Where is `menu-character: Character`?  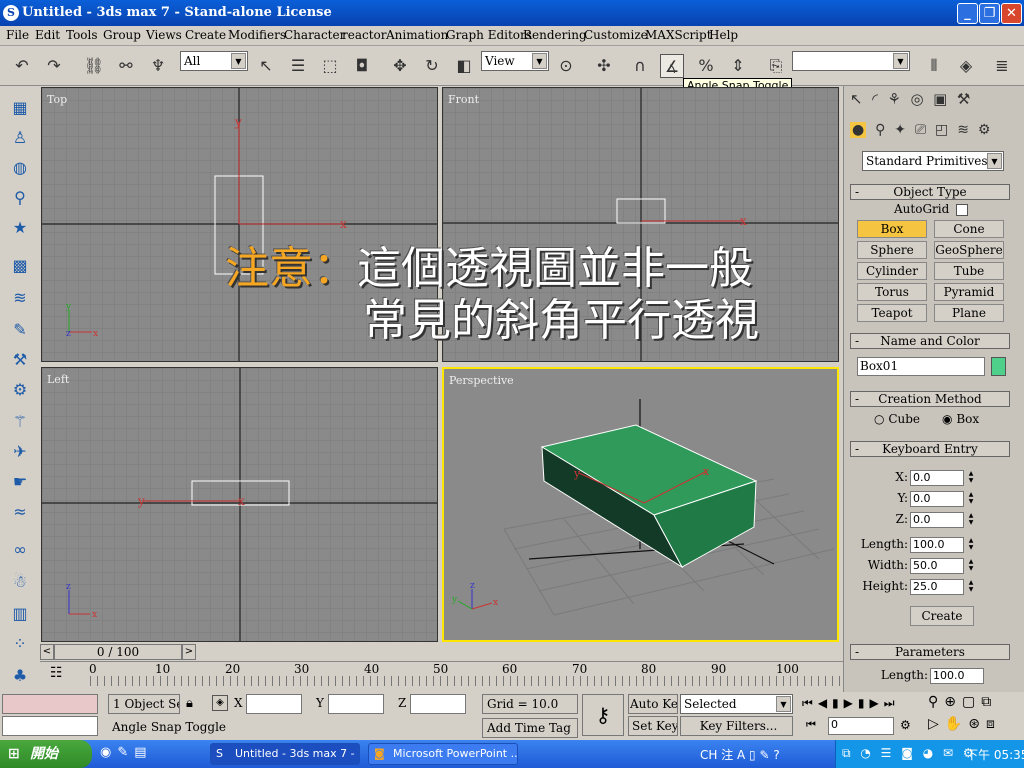 menu-character: Character is located at coordinates (314, 35).